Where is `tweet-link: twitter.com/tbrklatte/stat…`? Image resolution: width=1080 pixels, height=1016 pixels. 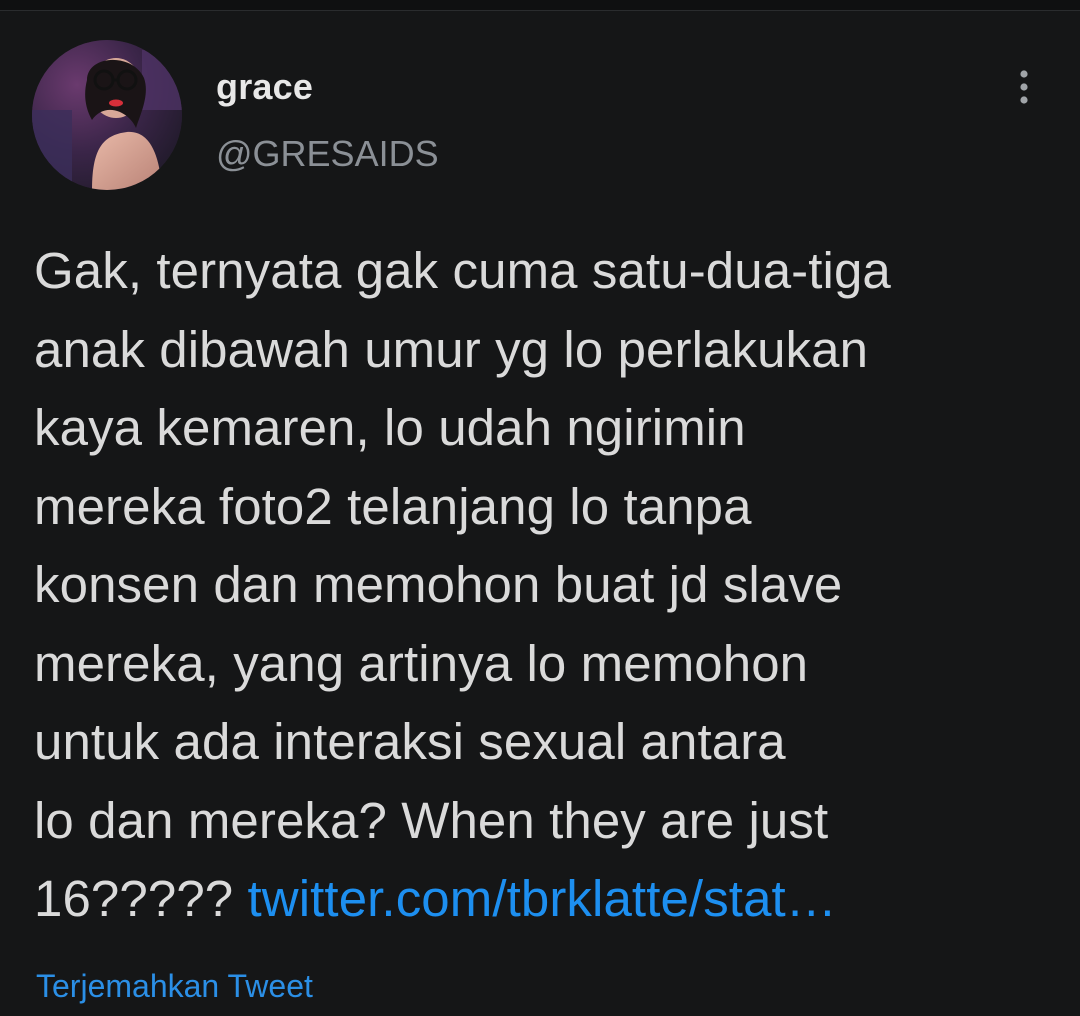 tweet-link: twitter.com/tbrklatte/stat… is located at coordinates (542, 898).